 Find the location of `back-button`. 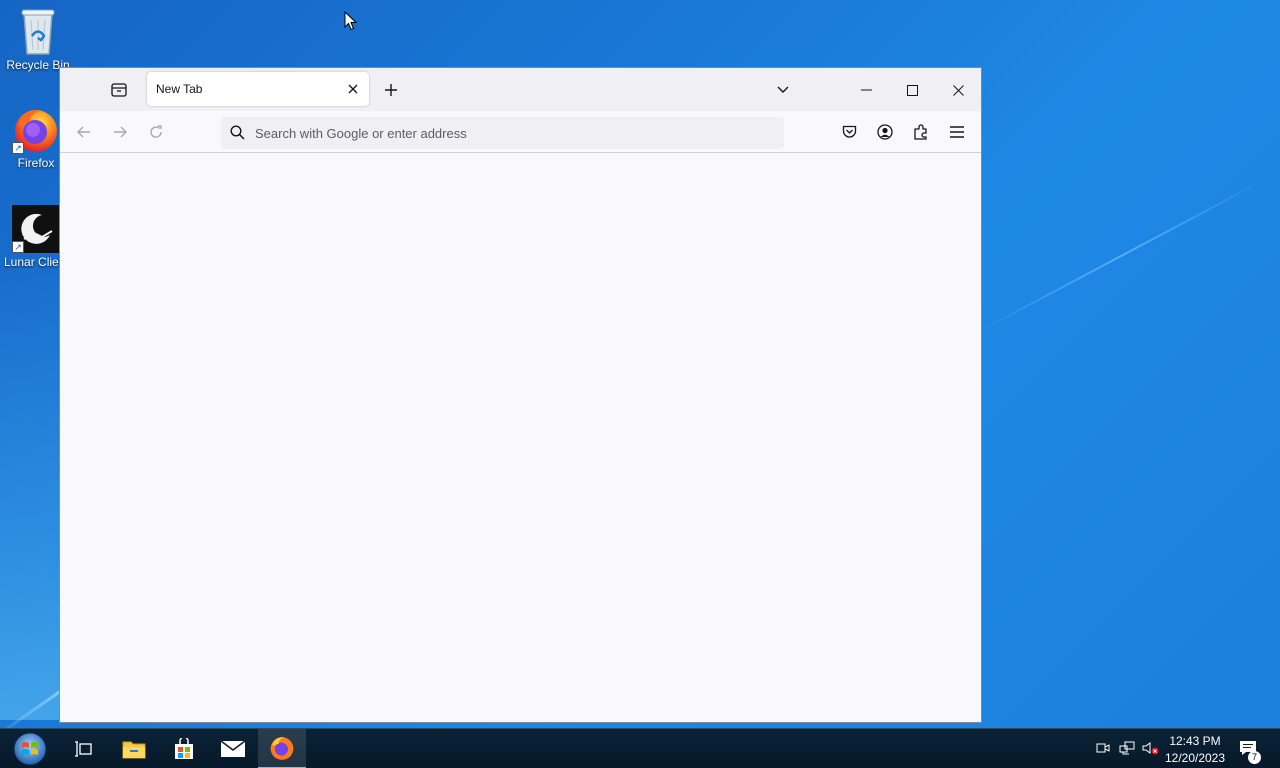

back-button is located at coordinates (84, 132).